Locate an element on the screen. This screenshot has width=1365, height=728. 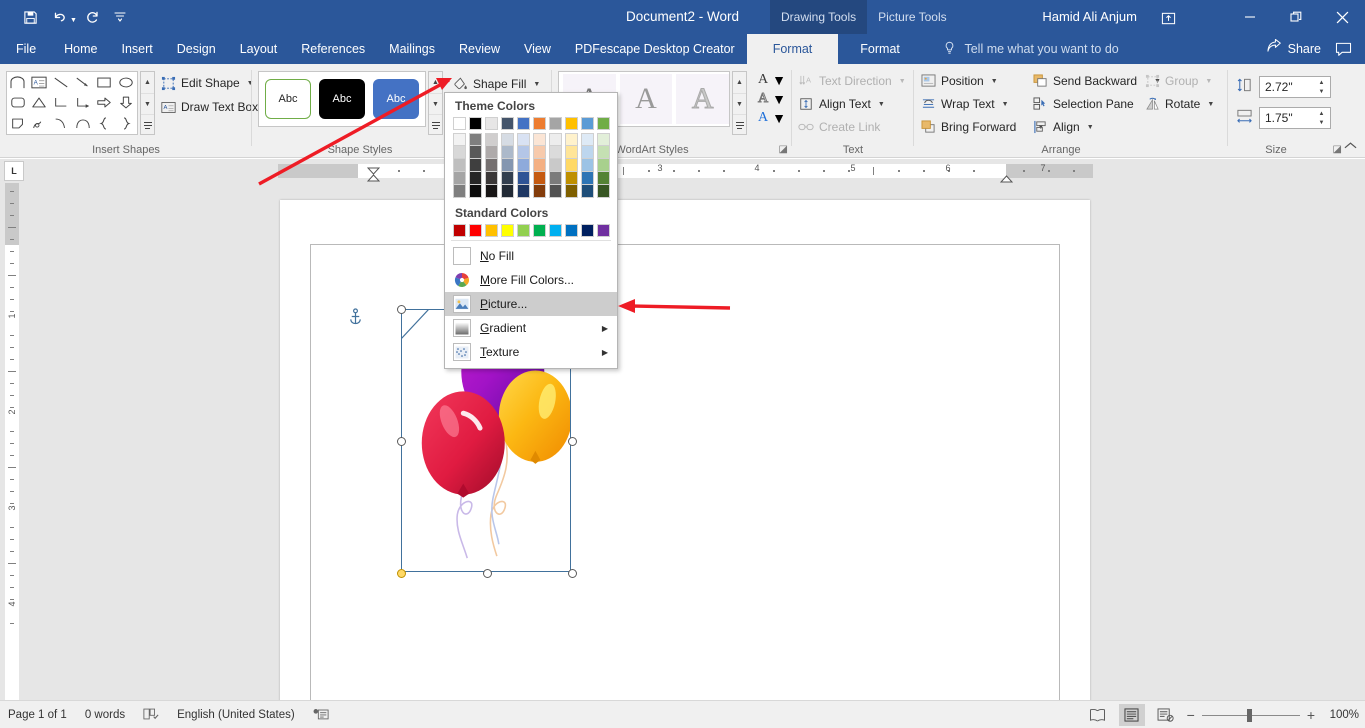
shapes-scroll-down-icon: ▼ is located at coordinates (147, 103).